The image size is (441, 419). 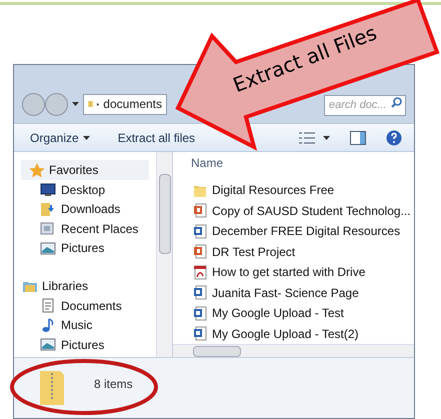 What do you see at coordinates (113, 384) in the screenshot?
I see `item-count: 8 items` at bounding box center [113, 384].